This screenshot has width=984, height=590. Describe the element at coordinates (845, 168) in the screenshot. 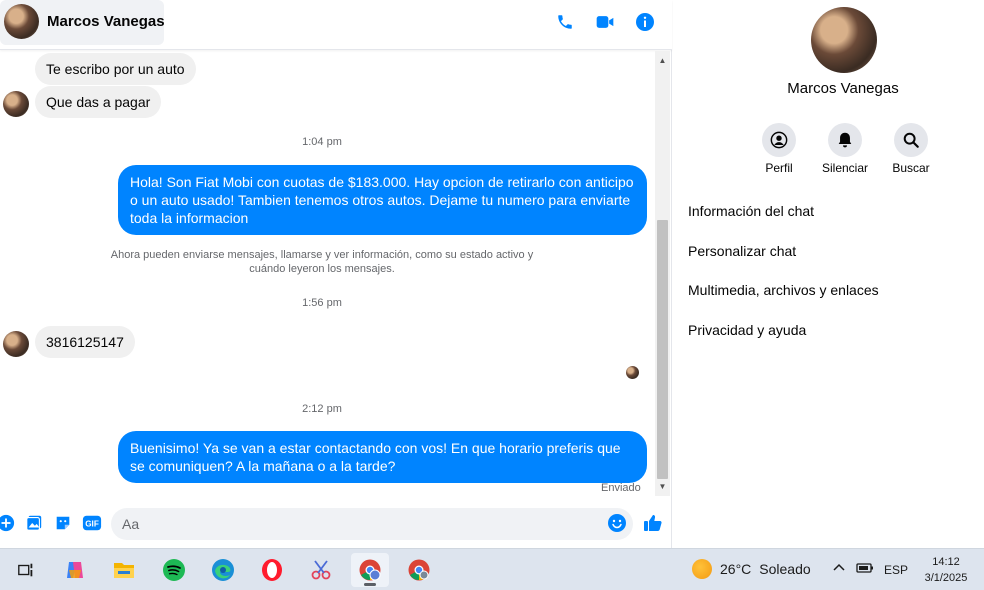

I see `mute-label: Silenciar` at that location.